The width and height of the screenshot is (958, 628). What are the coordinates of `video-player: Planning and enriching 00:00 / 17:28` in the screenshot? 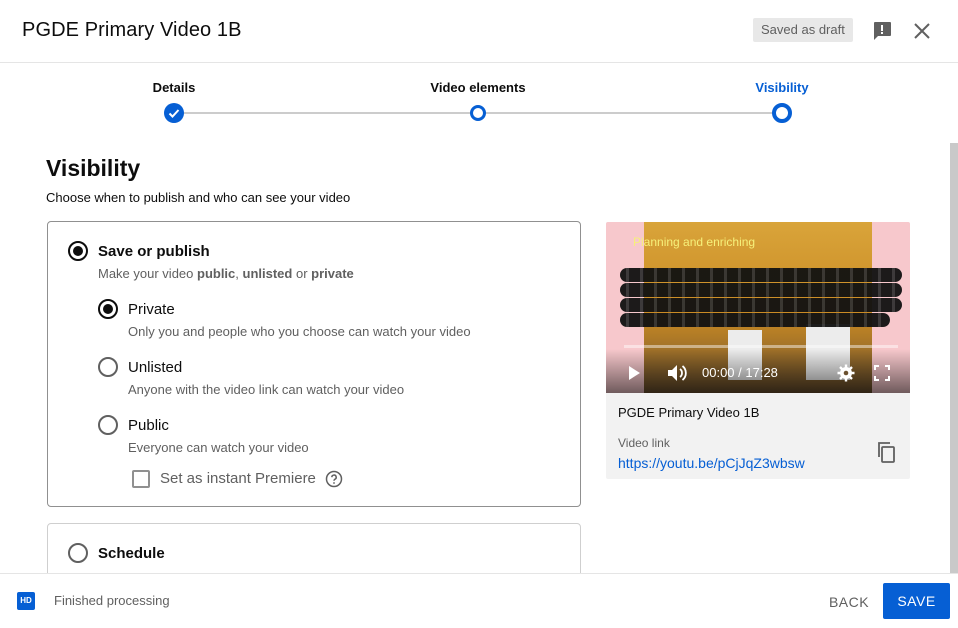 It's located at (758, 307).